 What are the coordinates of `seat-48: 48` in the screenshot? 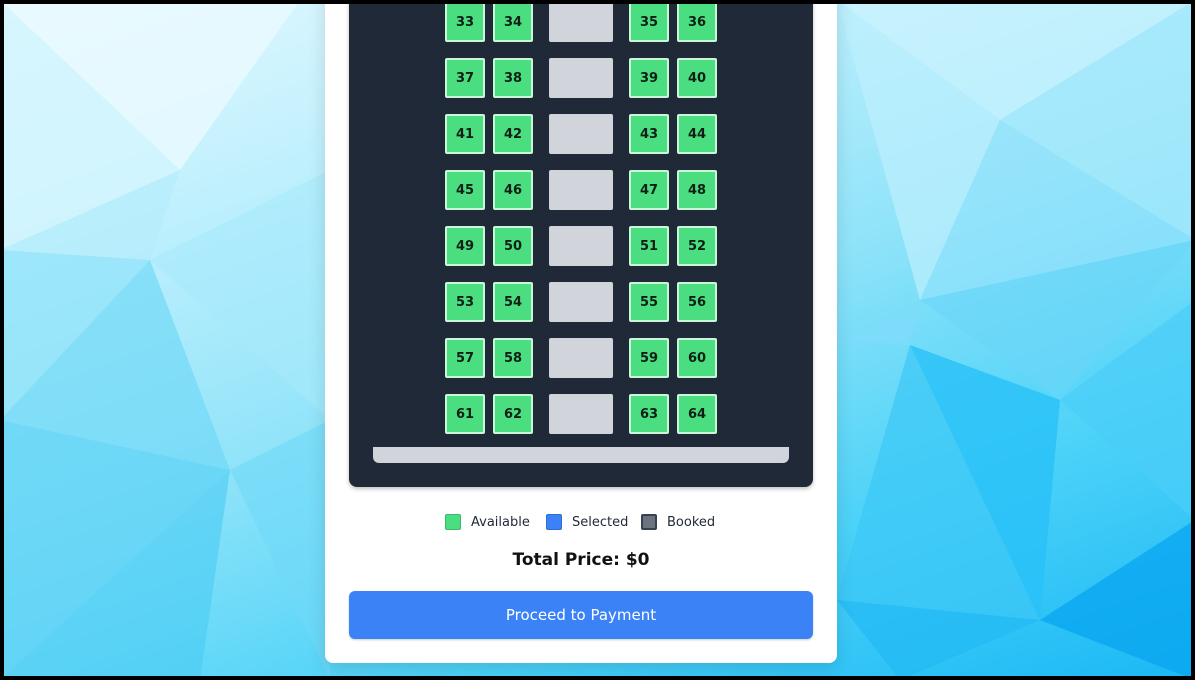 It's located at (697, 190).